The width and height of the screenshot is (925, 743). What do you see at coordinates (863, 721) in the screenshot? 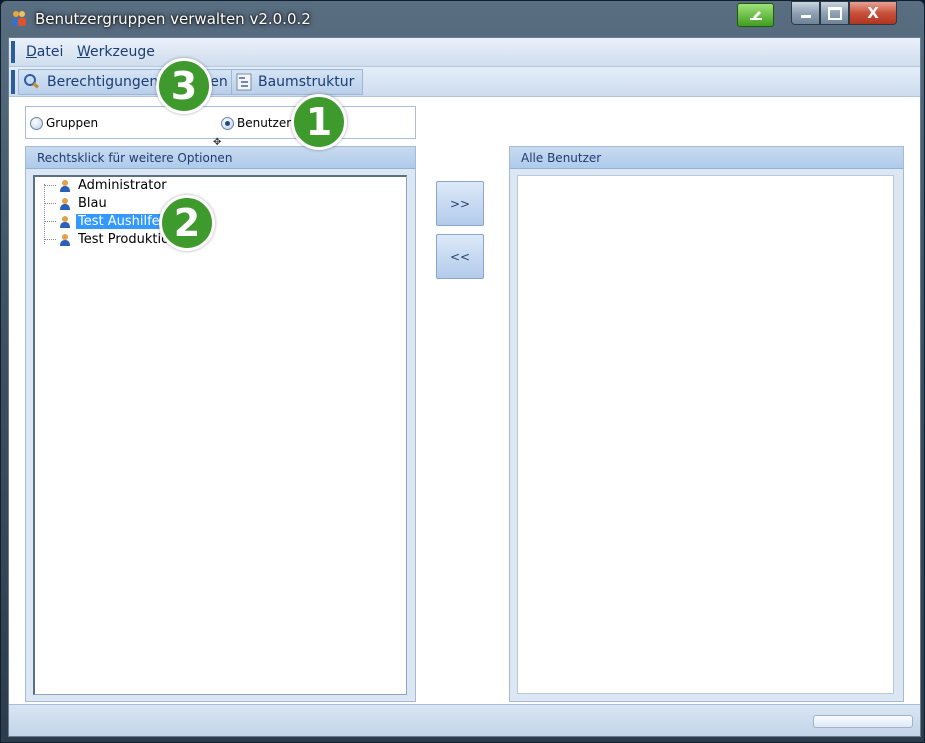
I see `status-progress-box` at bounding box center [863, 721].